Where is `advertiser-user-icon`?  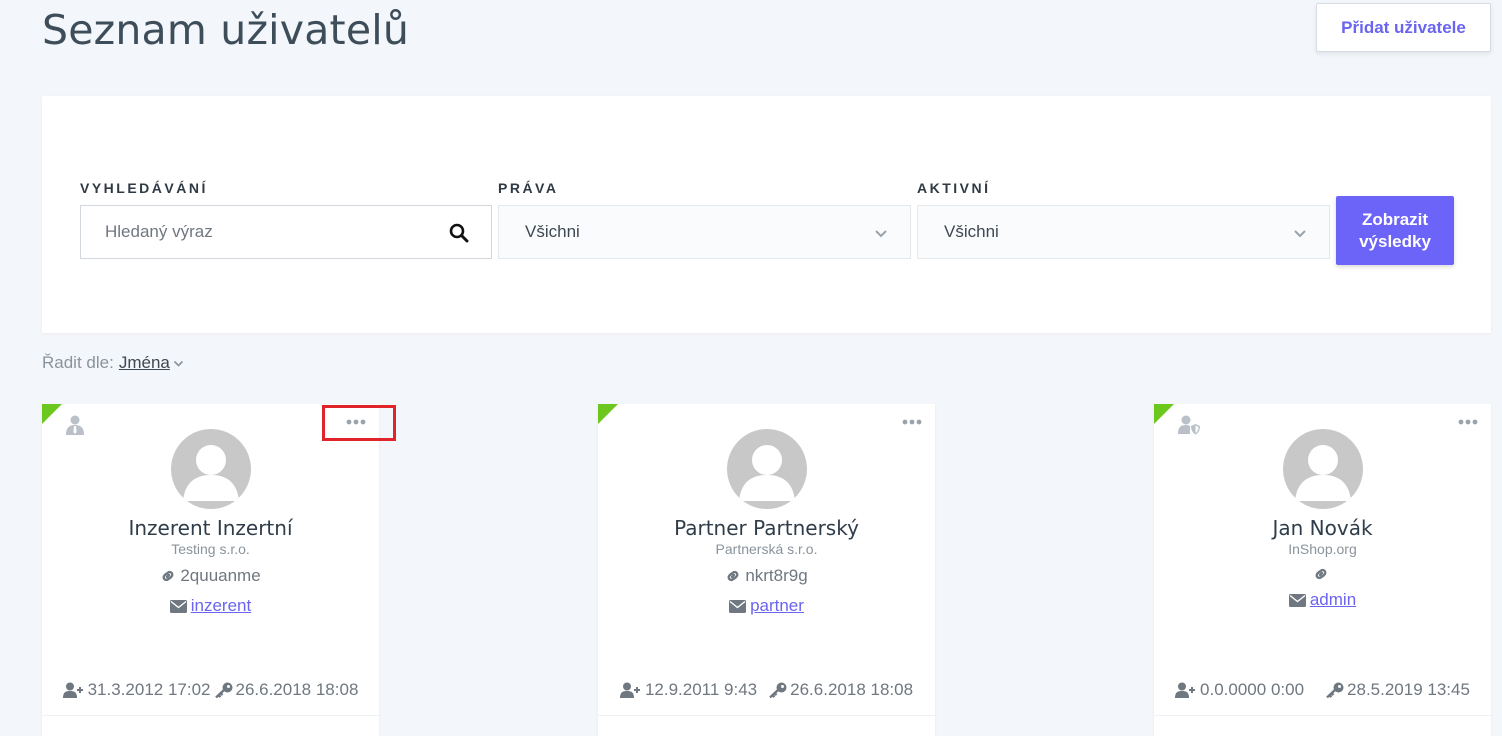
advertiser-user-icon is located at coordinates (75, 425).